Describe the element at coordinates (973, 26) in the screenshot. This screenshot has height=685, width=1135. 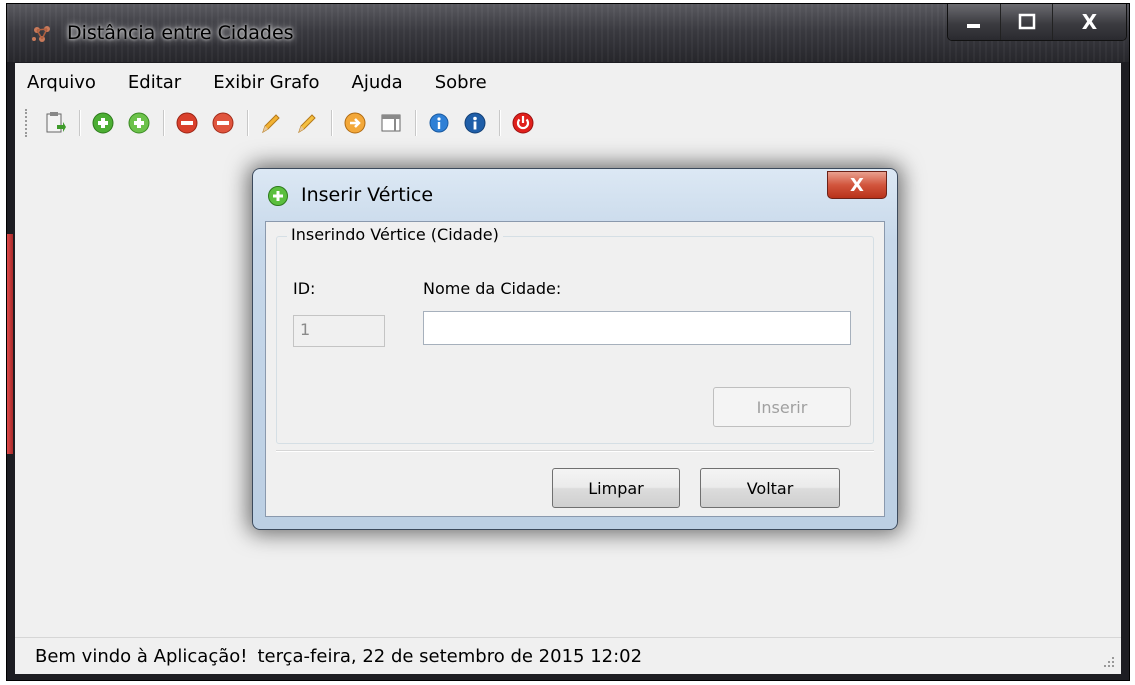
I see `minimize-icon` at that location.